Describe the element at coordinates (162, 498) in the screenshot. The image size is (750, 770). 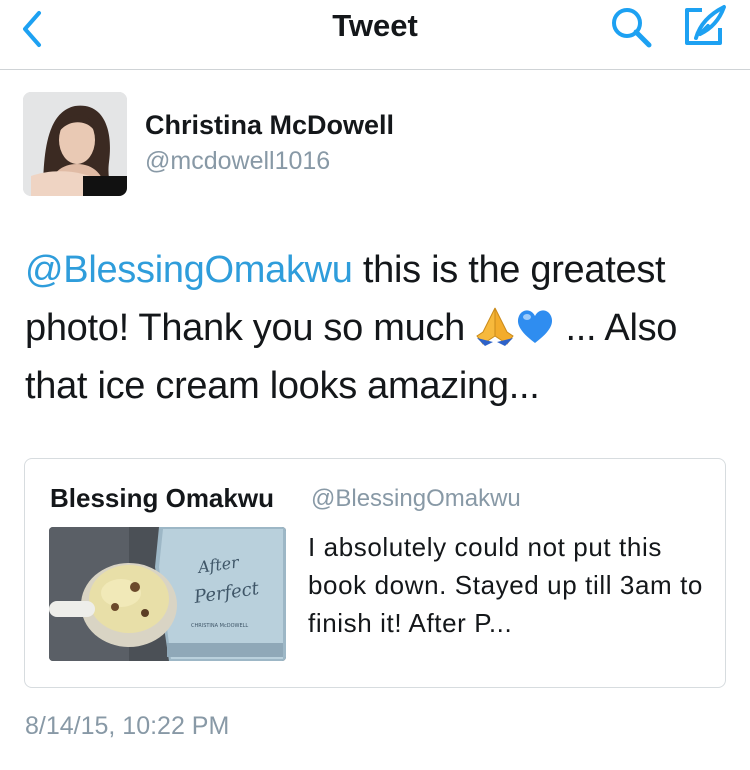
I see `quoted-author-name: Blessing Omakwu` at that location.